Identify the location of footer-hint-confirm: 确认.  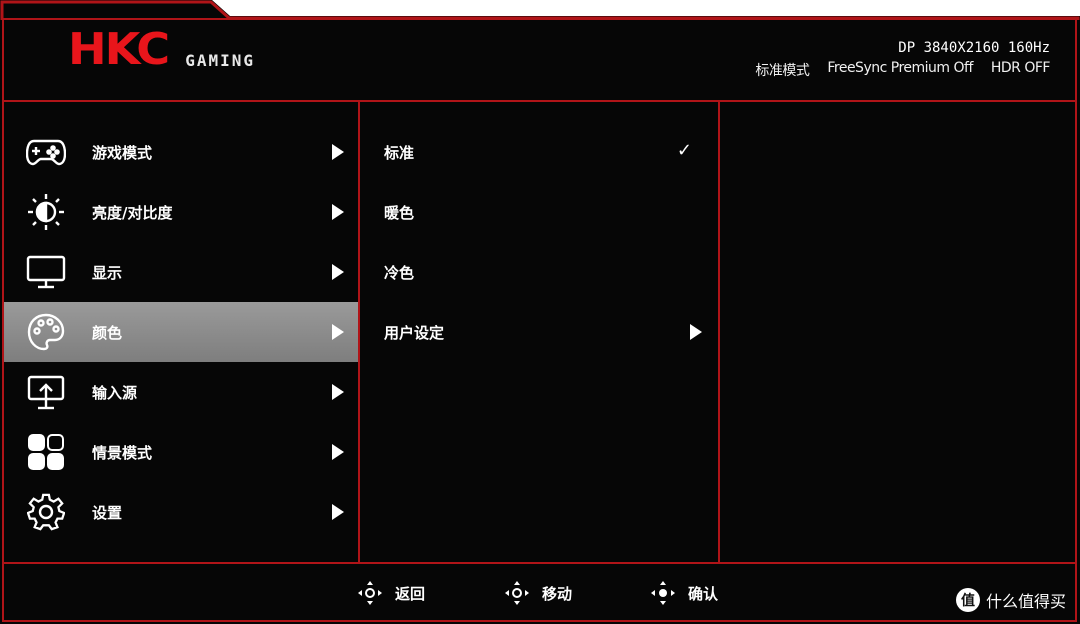
(684, 593).